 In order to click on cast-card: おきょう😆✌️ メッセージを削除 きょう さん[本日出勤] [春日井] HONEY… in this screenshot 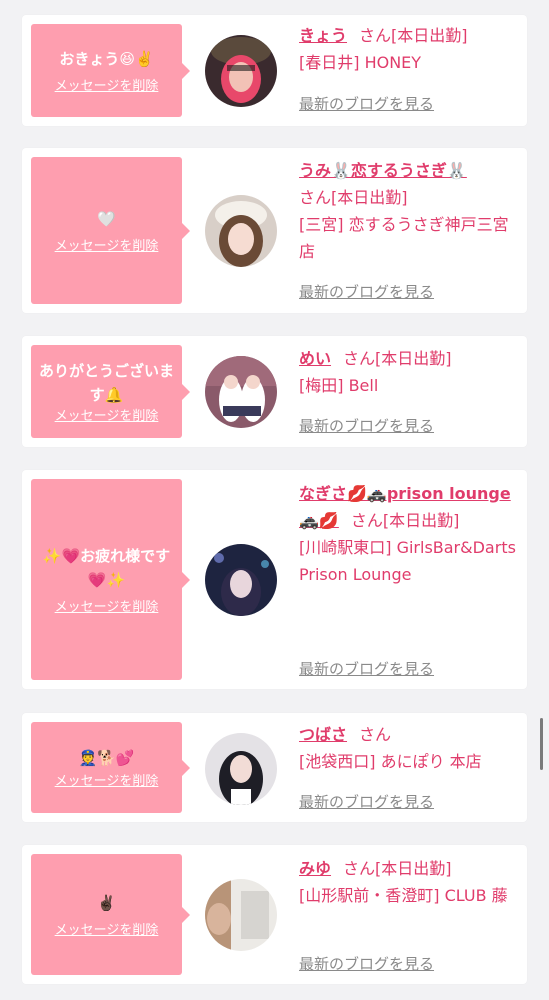, I will do `click(274, 70)`.